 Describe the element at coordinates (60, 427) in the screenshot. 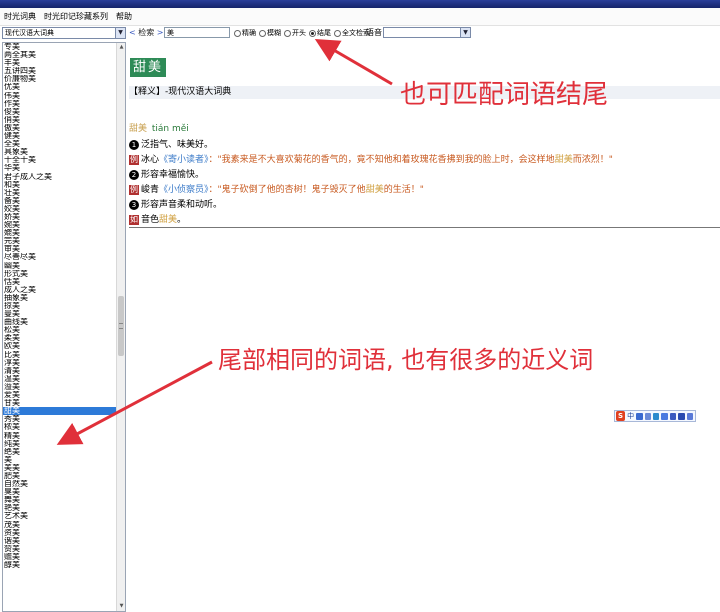

I see `word-list-item: 秾美` at that location.